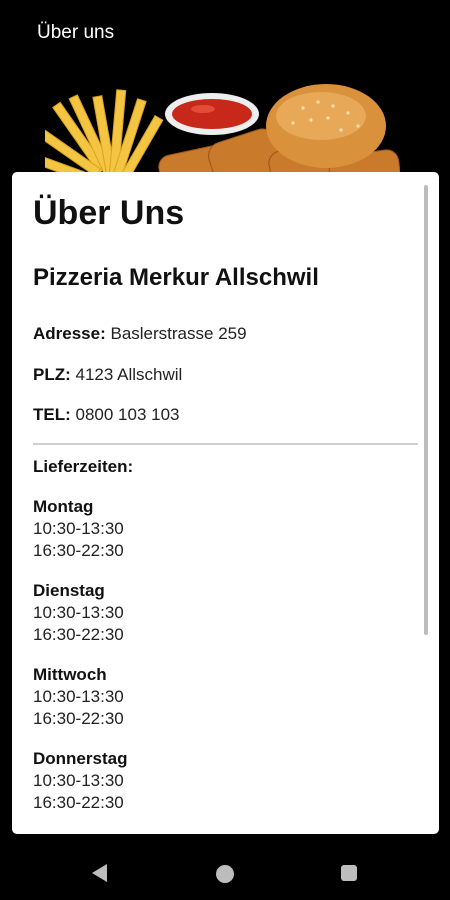 The image size is (450, 900). I want to click on day-thursday: Donnerstag 10:30-13:30 16:30-22:30, so click(80, 781).